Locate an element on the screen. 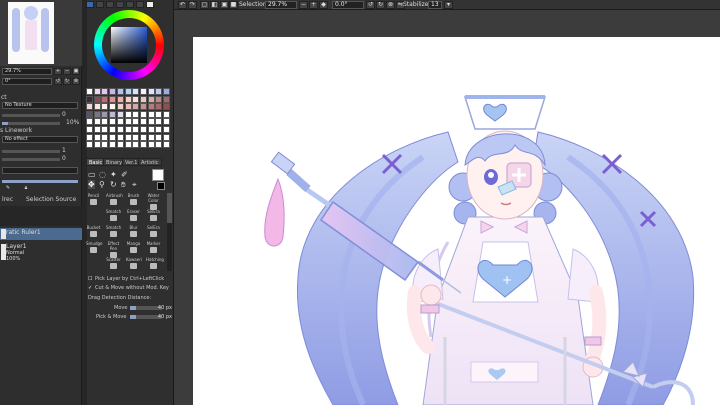  color-mode-icon is located at coordinates (150, 4).